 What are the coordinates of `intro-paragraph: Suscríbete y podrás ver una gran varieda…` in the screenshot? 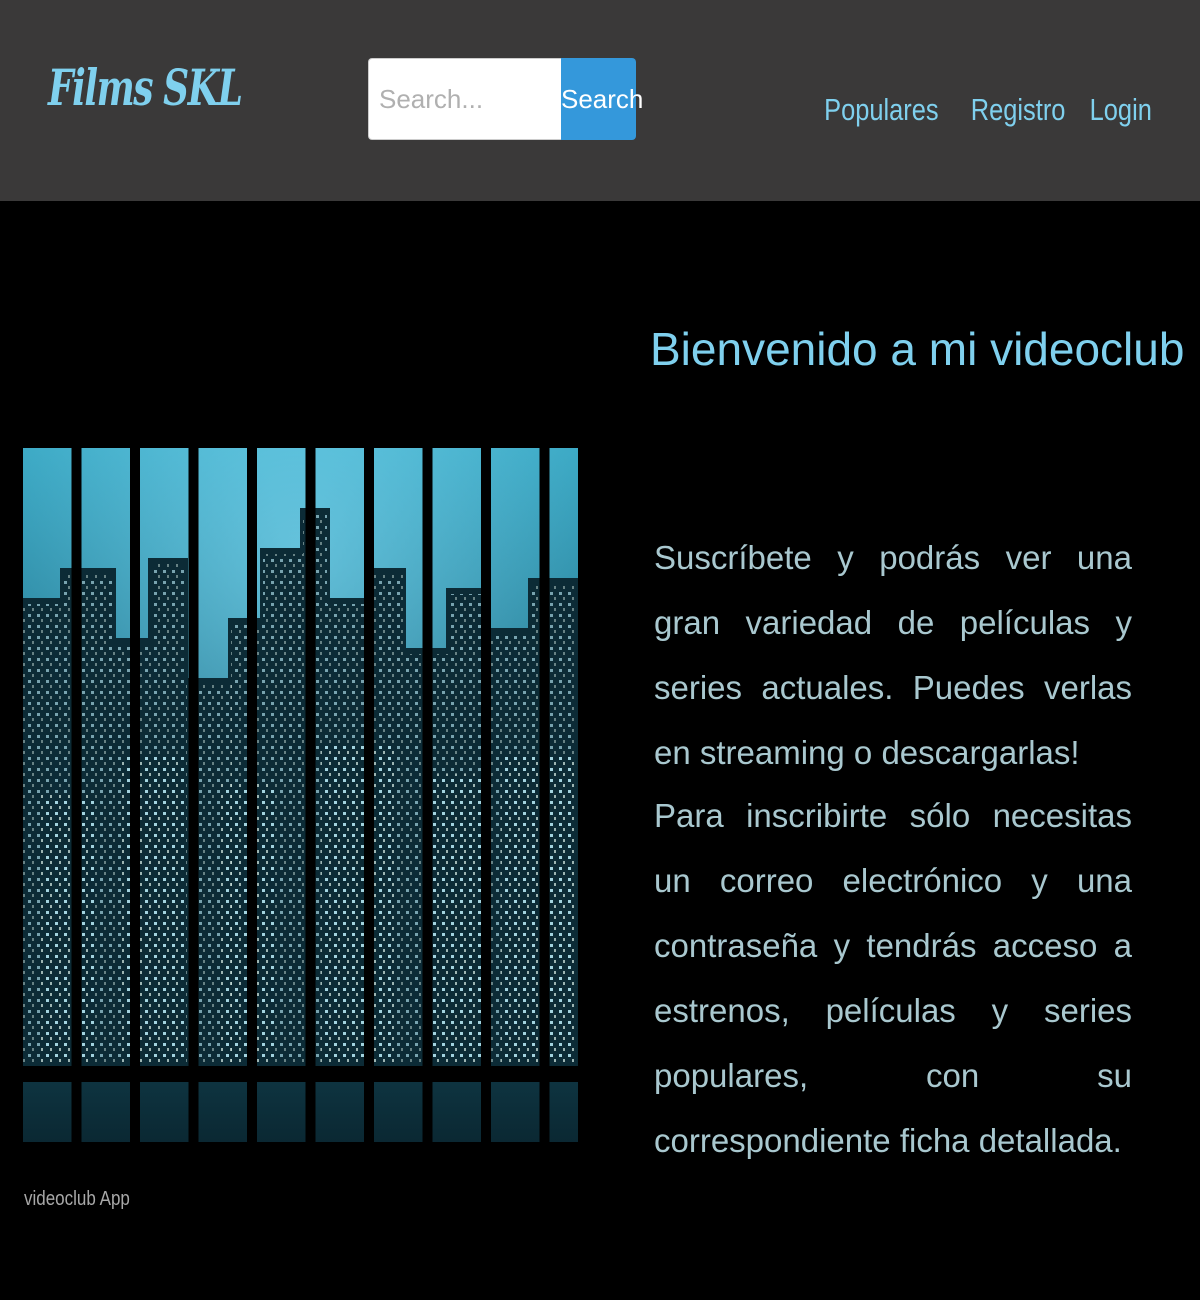 It's located at (893, 655).